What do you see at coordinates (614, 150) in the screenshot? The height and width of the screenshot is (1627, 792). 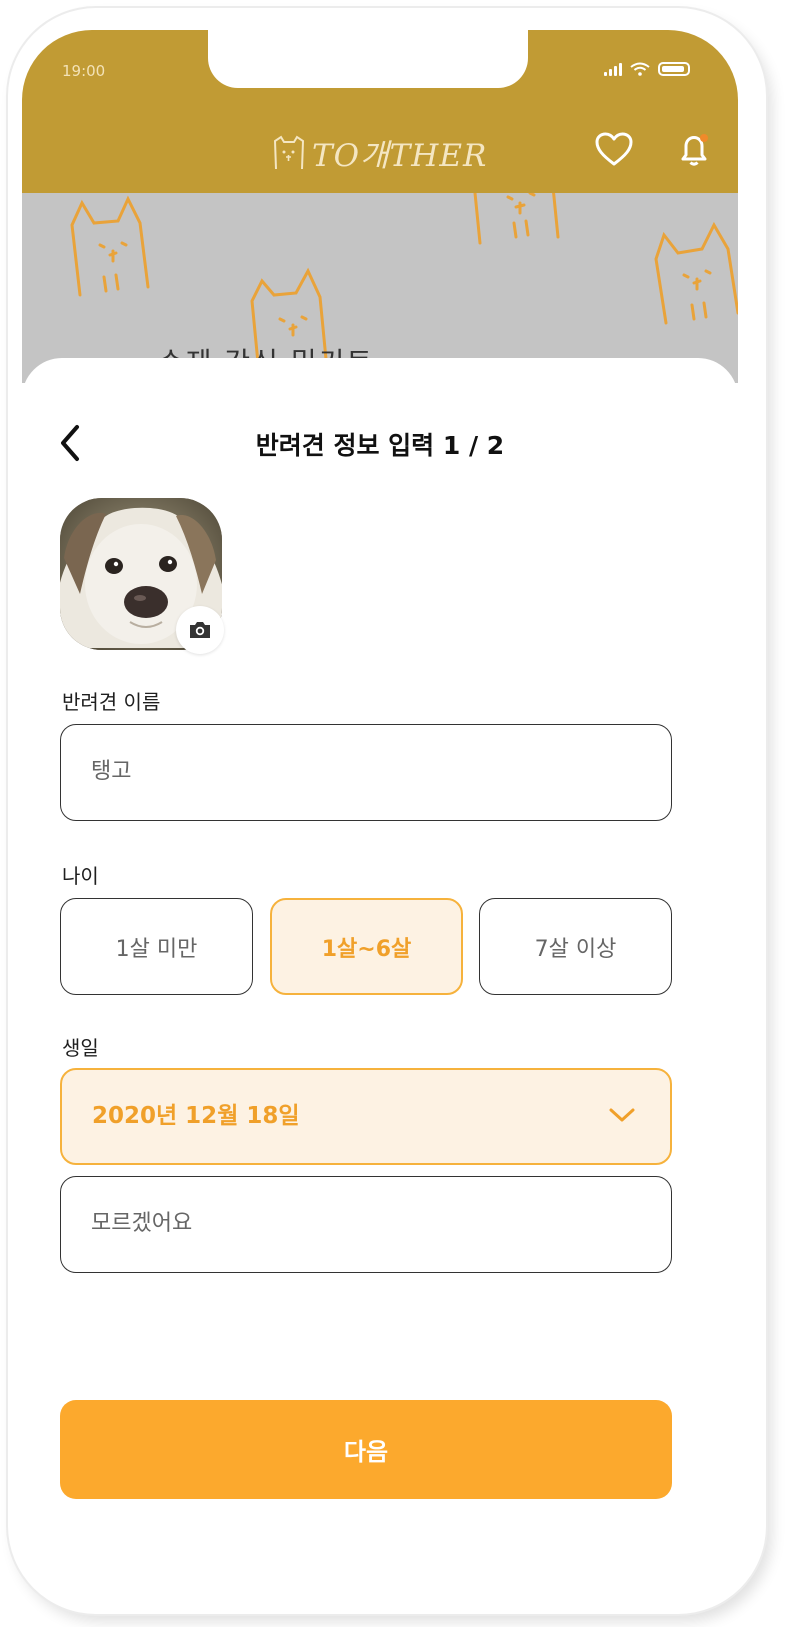 I see `heart-icon` at bounding box center [614, 150].